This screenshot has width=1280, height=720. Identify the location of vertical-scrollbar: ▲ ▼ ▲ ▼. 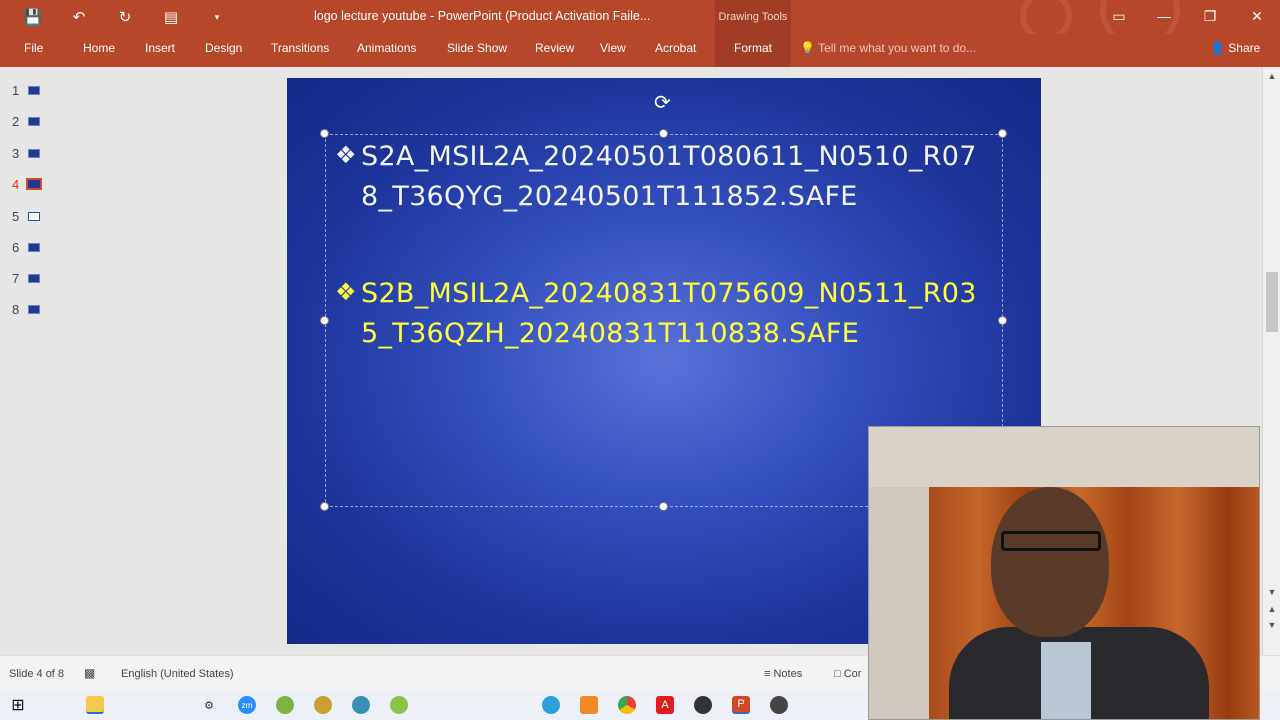
(1271, 361).